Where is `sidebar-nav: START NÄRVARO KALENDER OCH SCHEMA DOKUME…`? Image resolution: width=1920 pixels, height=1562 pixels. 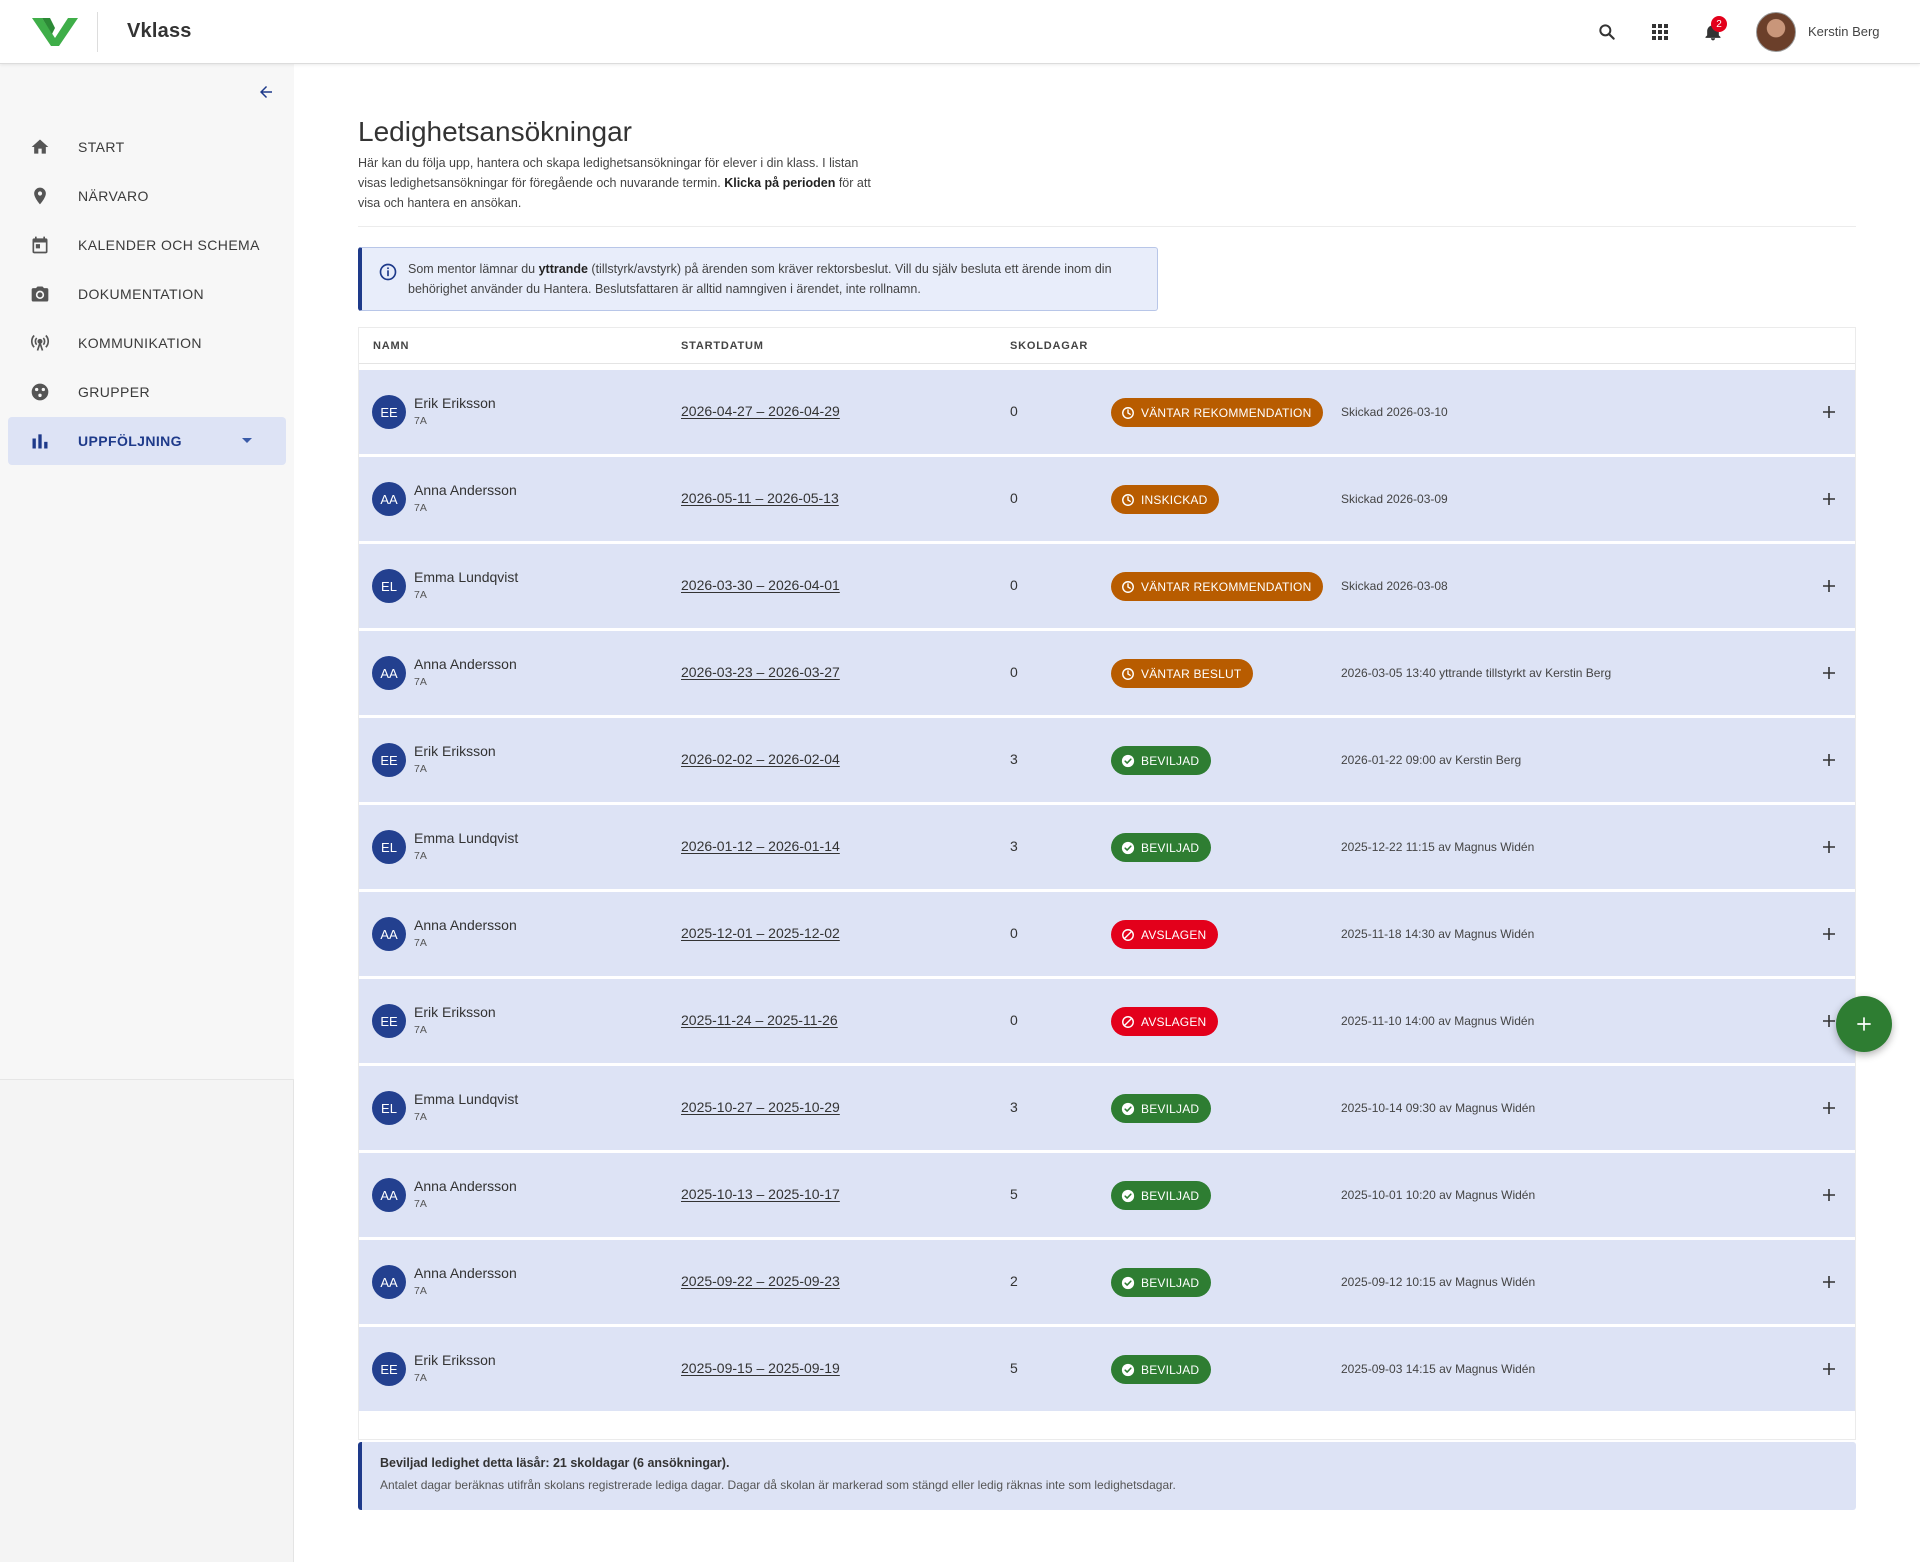
sidebar-nav: START NÄRVARO KALENDER OCH SCHEMA DOKUME… is located at coordinates (147, 294).